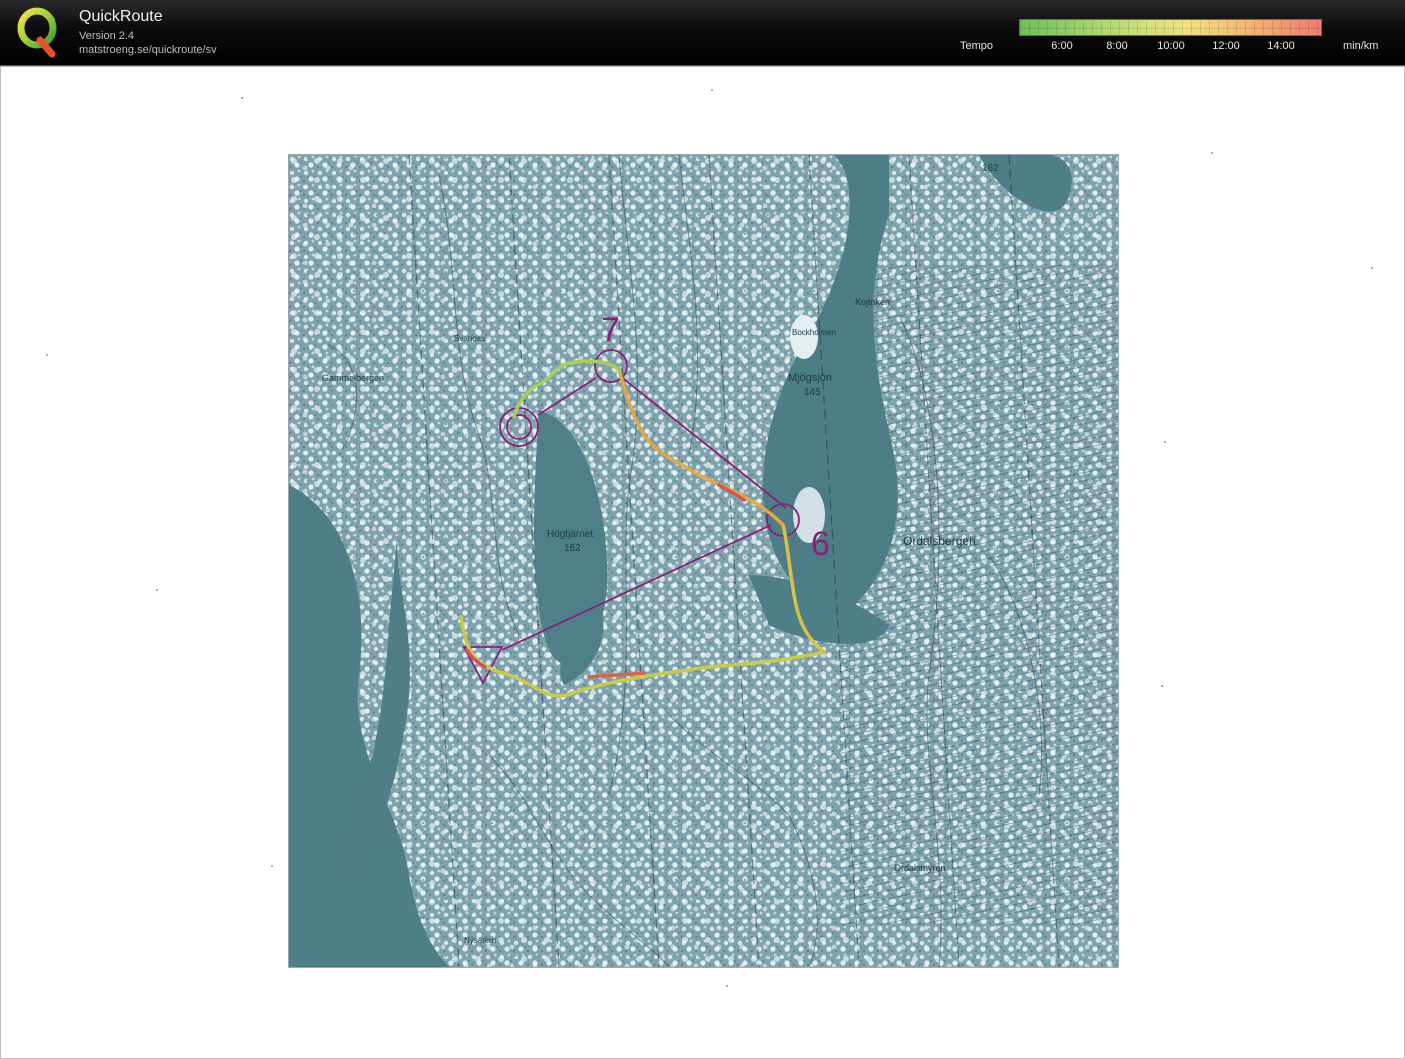 The width and height of the screenshot is (1405, 1059). What do you see at coordinates (469, 338) in the screenshot?
I see `place-svangas: Svangas` at bounding box center [469, 338].